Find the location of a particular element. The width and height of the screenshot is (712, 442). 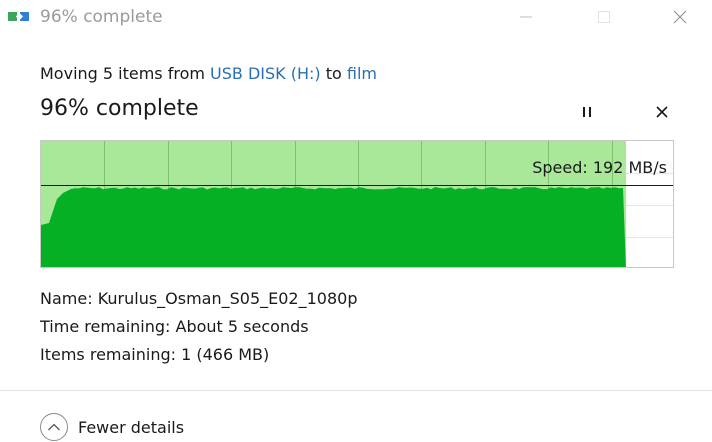

minimize-button is located at coordinates (526, 18).